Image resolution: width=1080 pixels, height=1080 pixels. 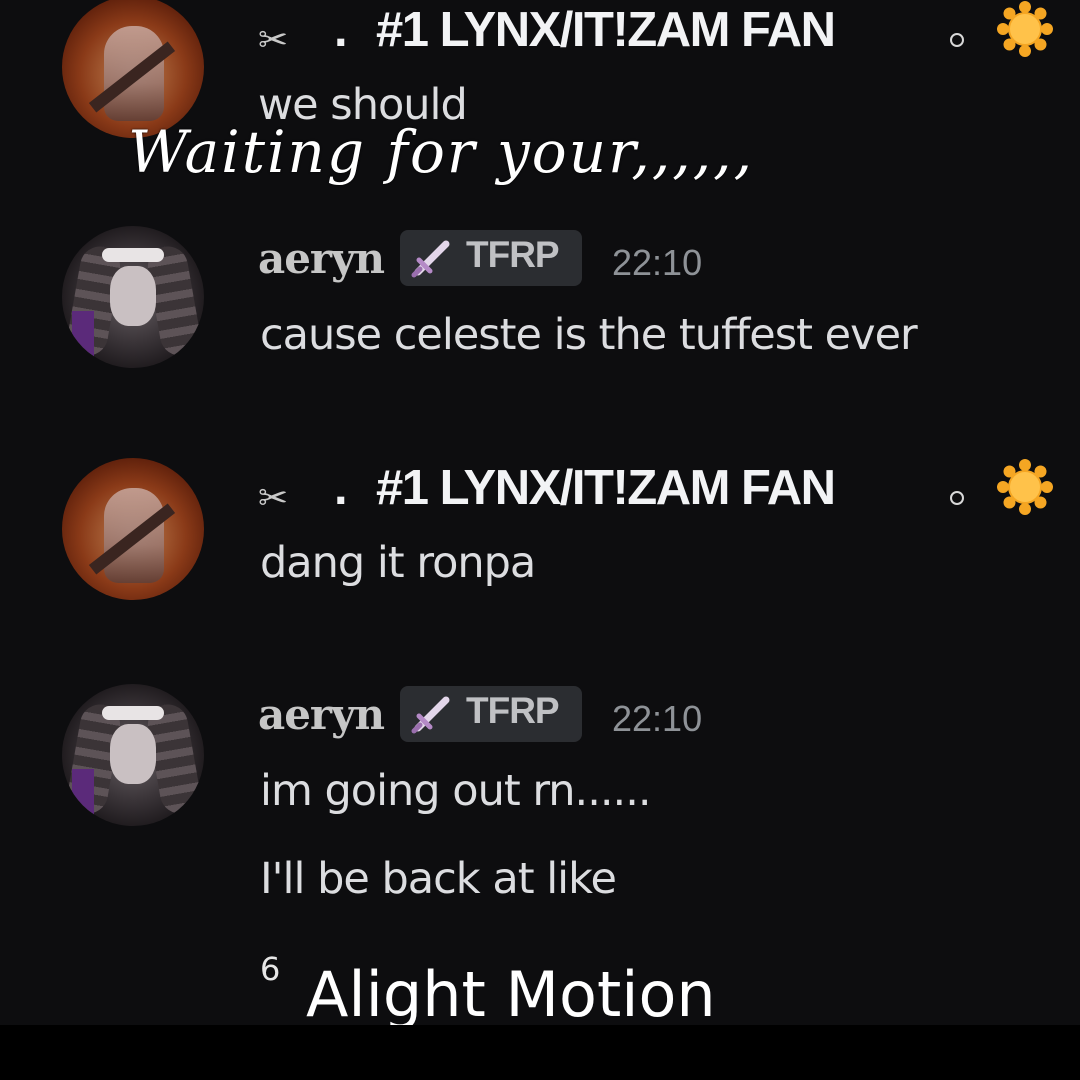 What do you see at coordinates (441, 152) in the screenshot?
I see `overlay-caption: Waiting for your,,,,,,` at bounding box center [441, 152].